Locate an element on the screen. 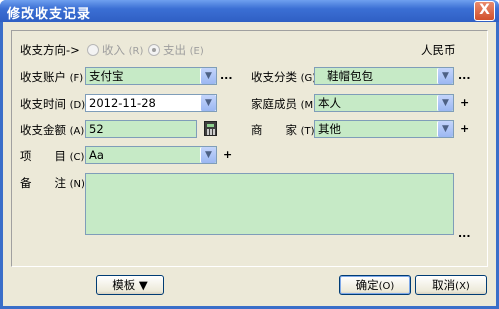 The image size is (499, 309). member-label: 家庭成员 (M) is located at coordinates (284, 104).